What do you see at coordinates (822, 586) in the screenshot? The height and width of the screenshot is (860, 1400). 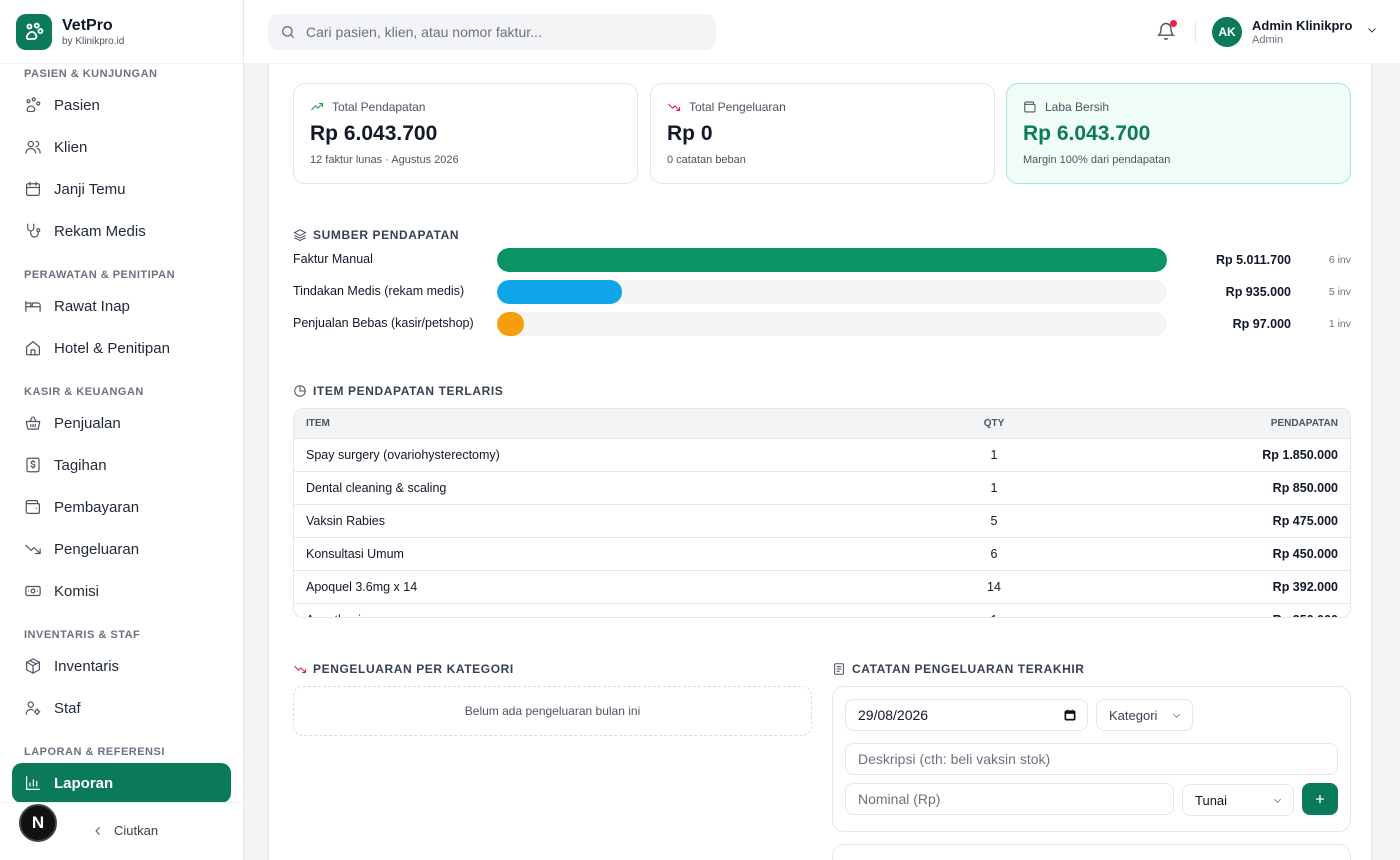 I see `table-row: Apoquel 3.6mg x 14 14 Rp 392.000` at bounding box center [822, 586].